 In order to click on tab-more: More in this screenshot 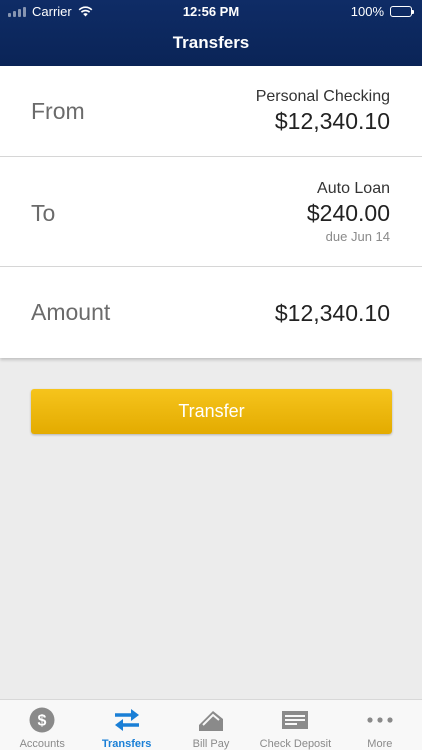, I will do `click(380, 725)`.